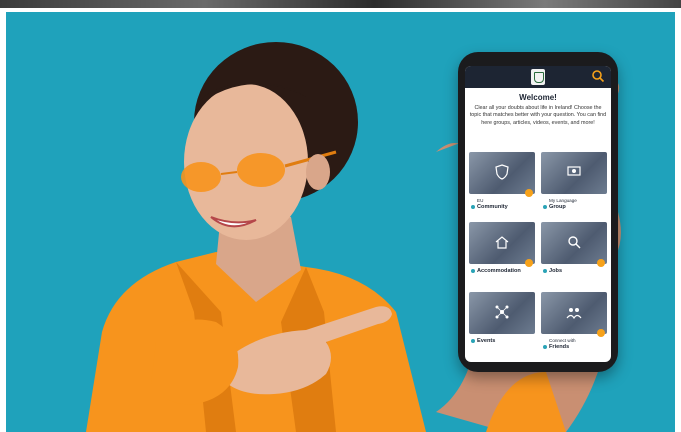 The width and height of the screenshot is (681, 432). I want to click on tile-friends: Connect with Friends, so click(574, 323).